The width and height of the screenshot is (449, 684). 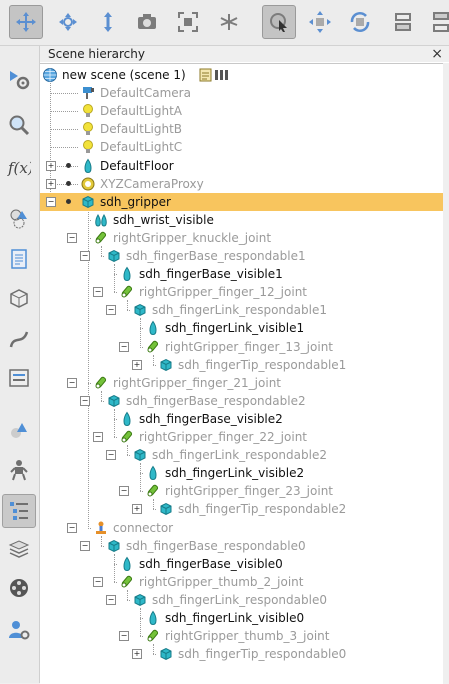 I want to click on main-toolbar, so click(x=224, y=23).